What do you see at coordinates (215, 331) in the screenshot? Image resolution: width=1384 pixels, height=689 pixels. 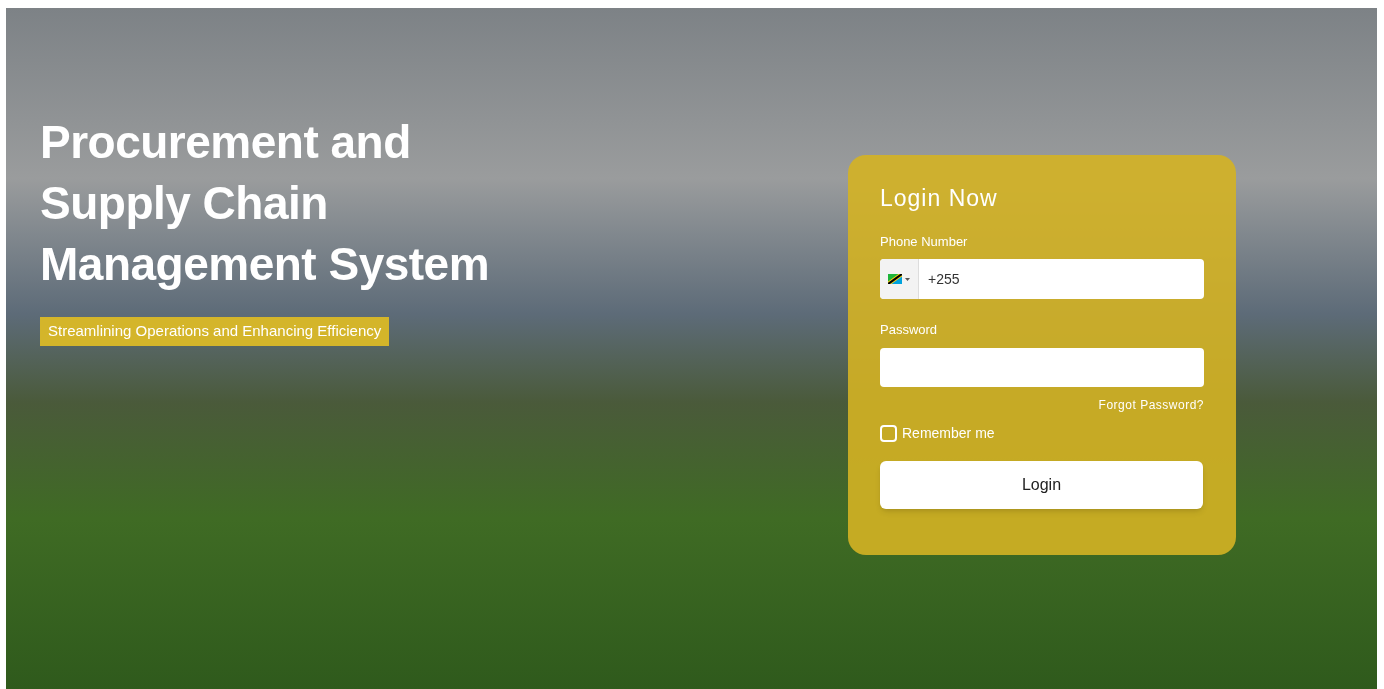 I see `tagline: Streamlining Operations and Enhancing Efficiency` at bounding box center [215, 331].